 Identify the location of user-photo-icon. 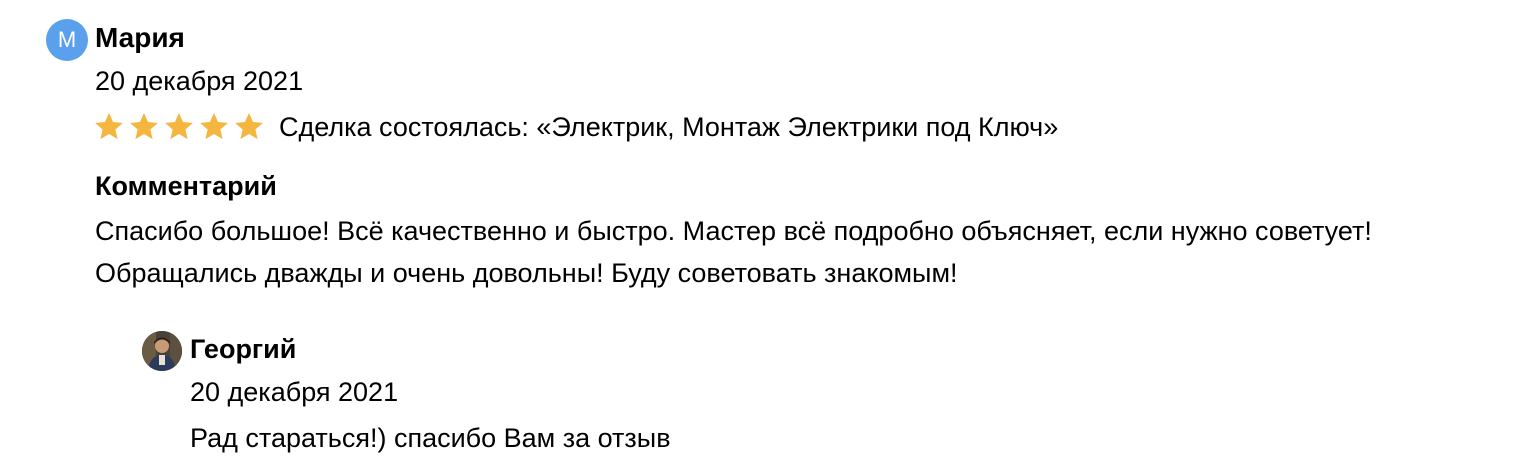
(162, 351).